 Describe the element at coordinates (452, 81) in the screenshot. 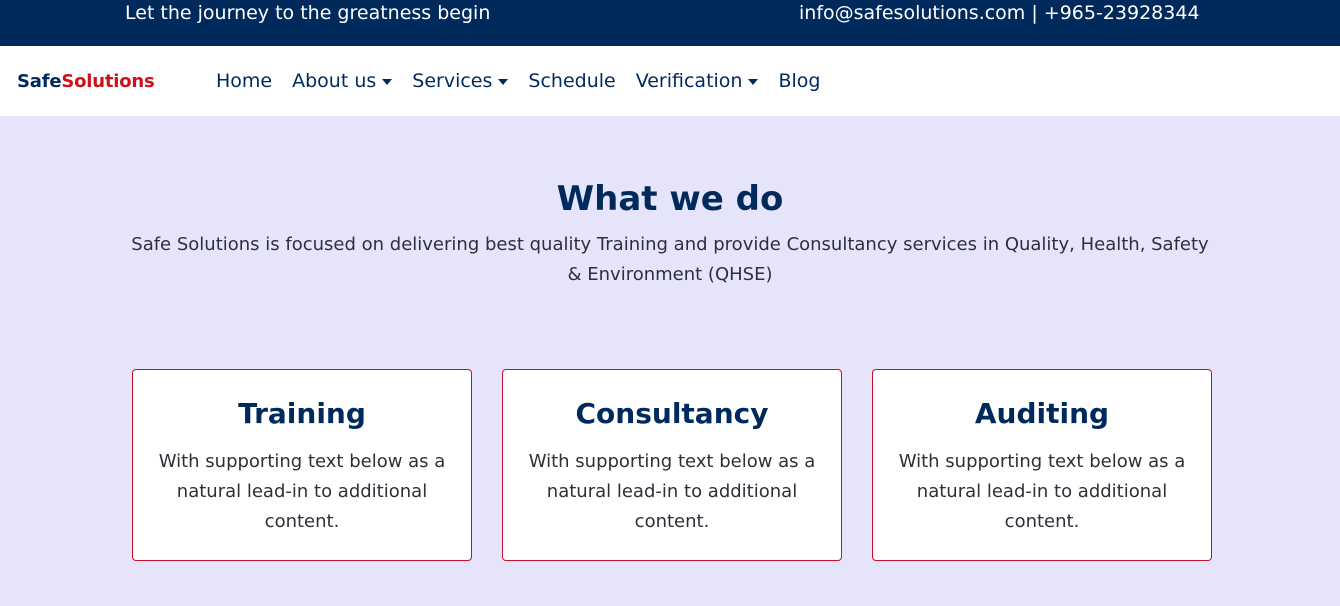

I see `nav-item-label: Services` at that location.